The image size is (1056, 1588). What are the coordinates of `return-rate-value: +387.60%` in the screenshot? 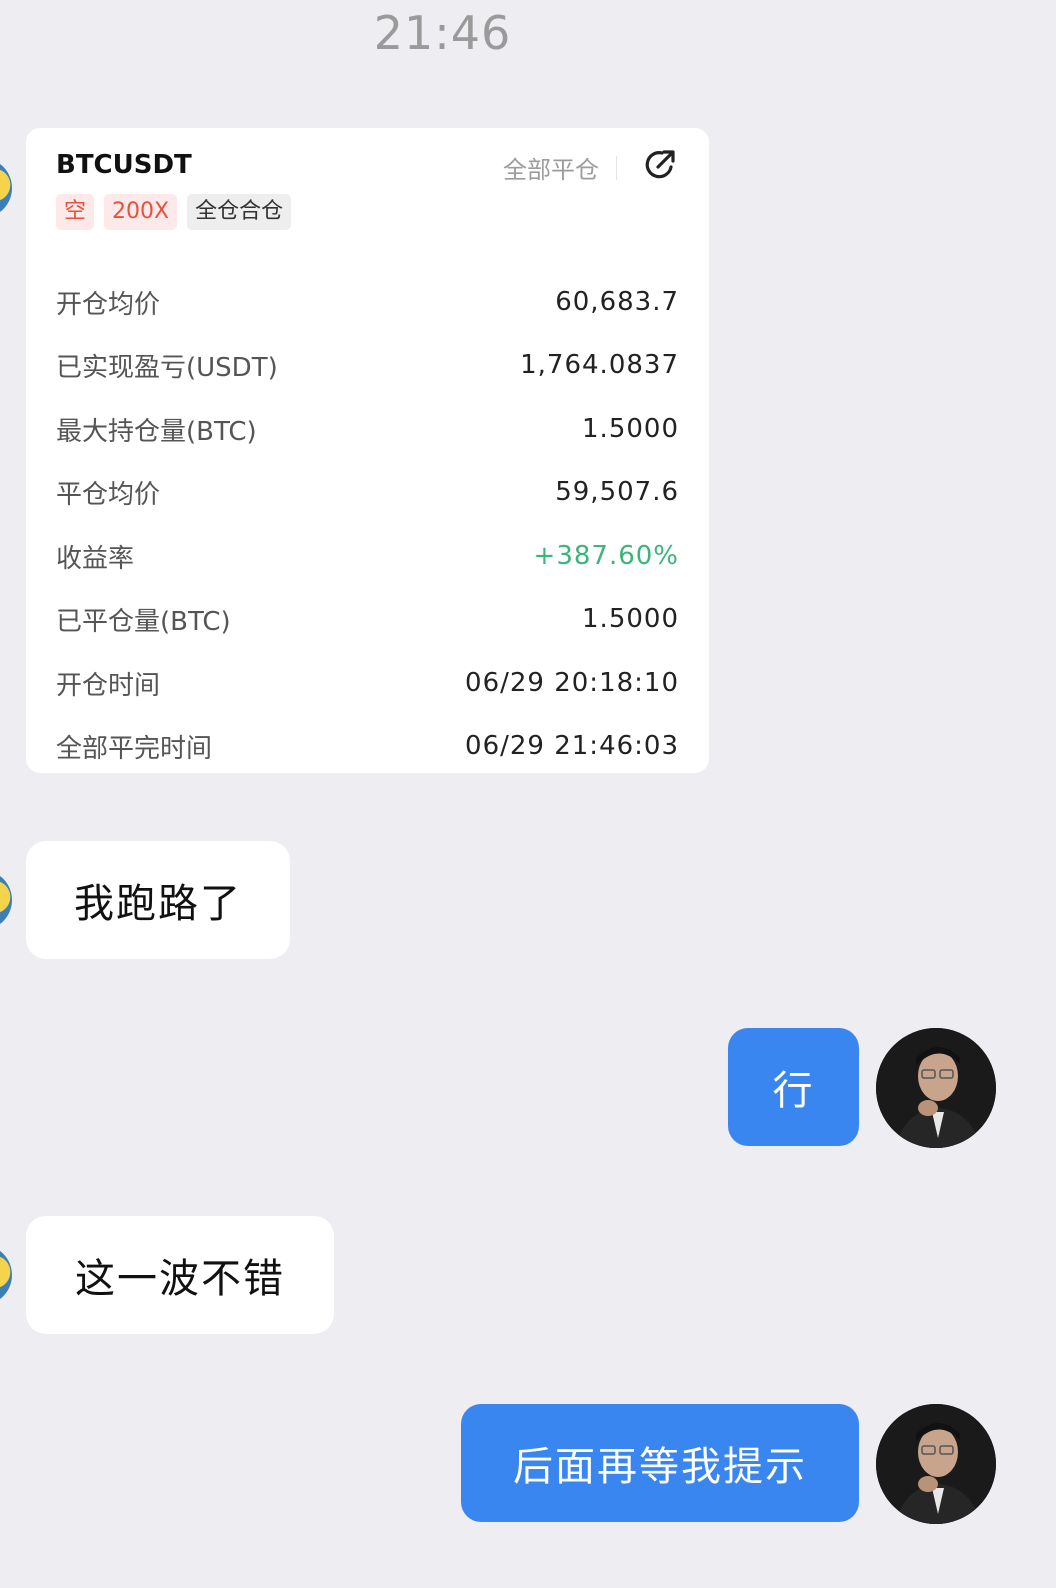 It's located at (606, 556).